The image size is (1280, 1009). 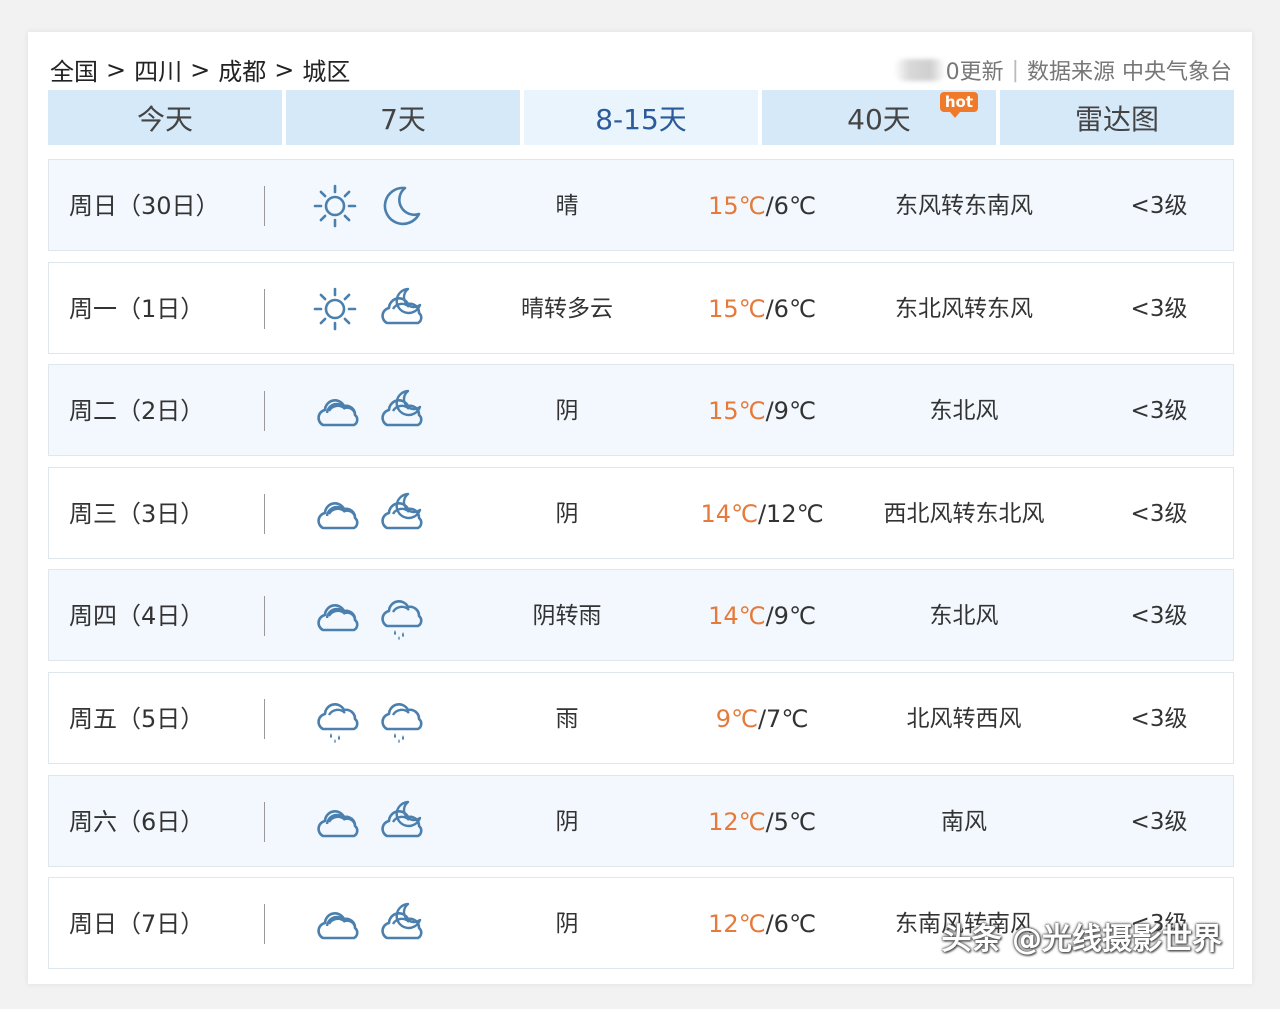 What do you see at coordinates (567, 206) in the screenshot?
I see `weather-desc: 晴` at bounding box center [567, 206].